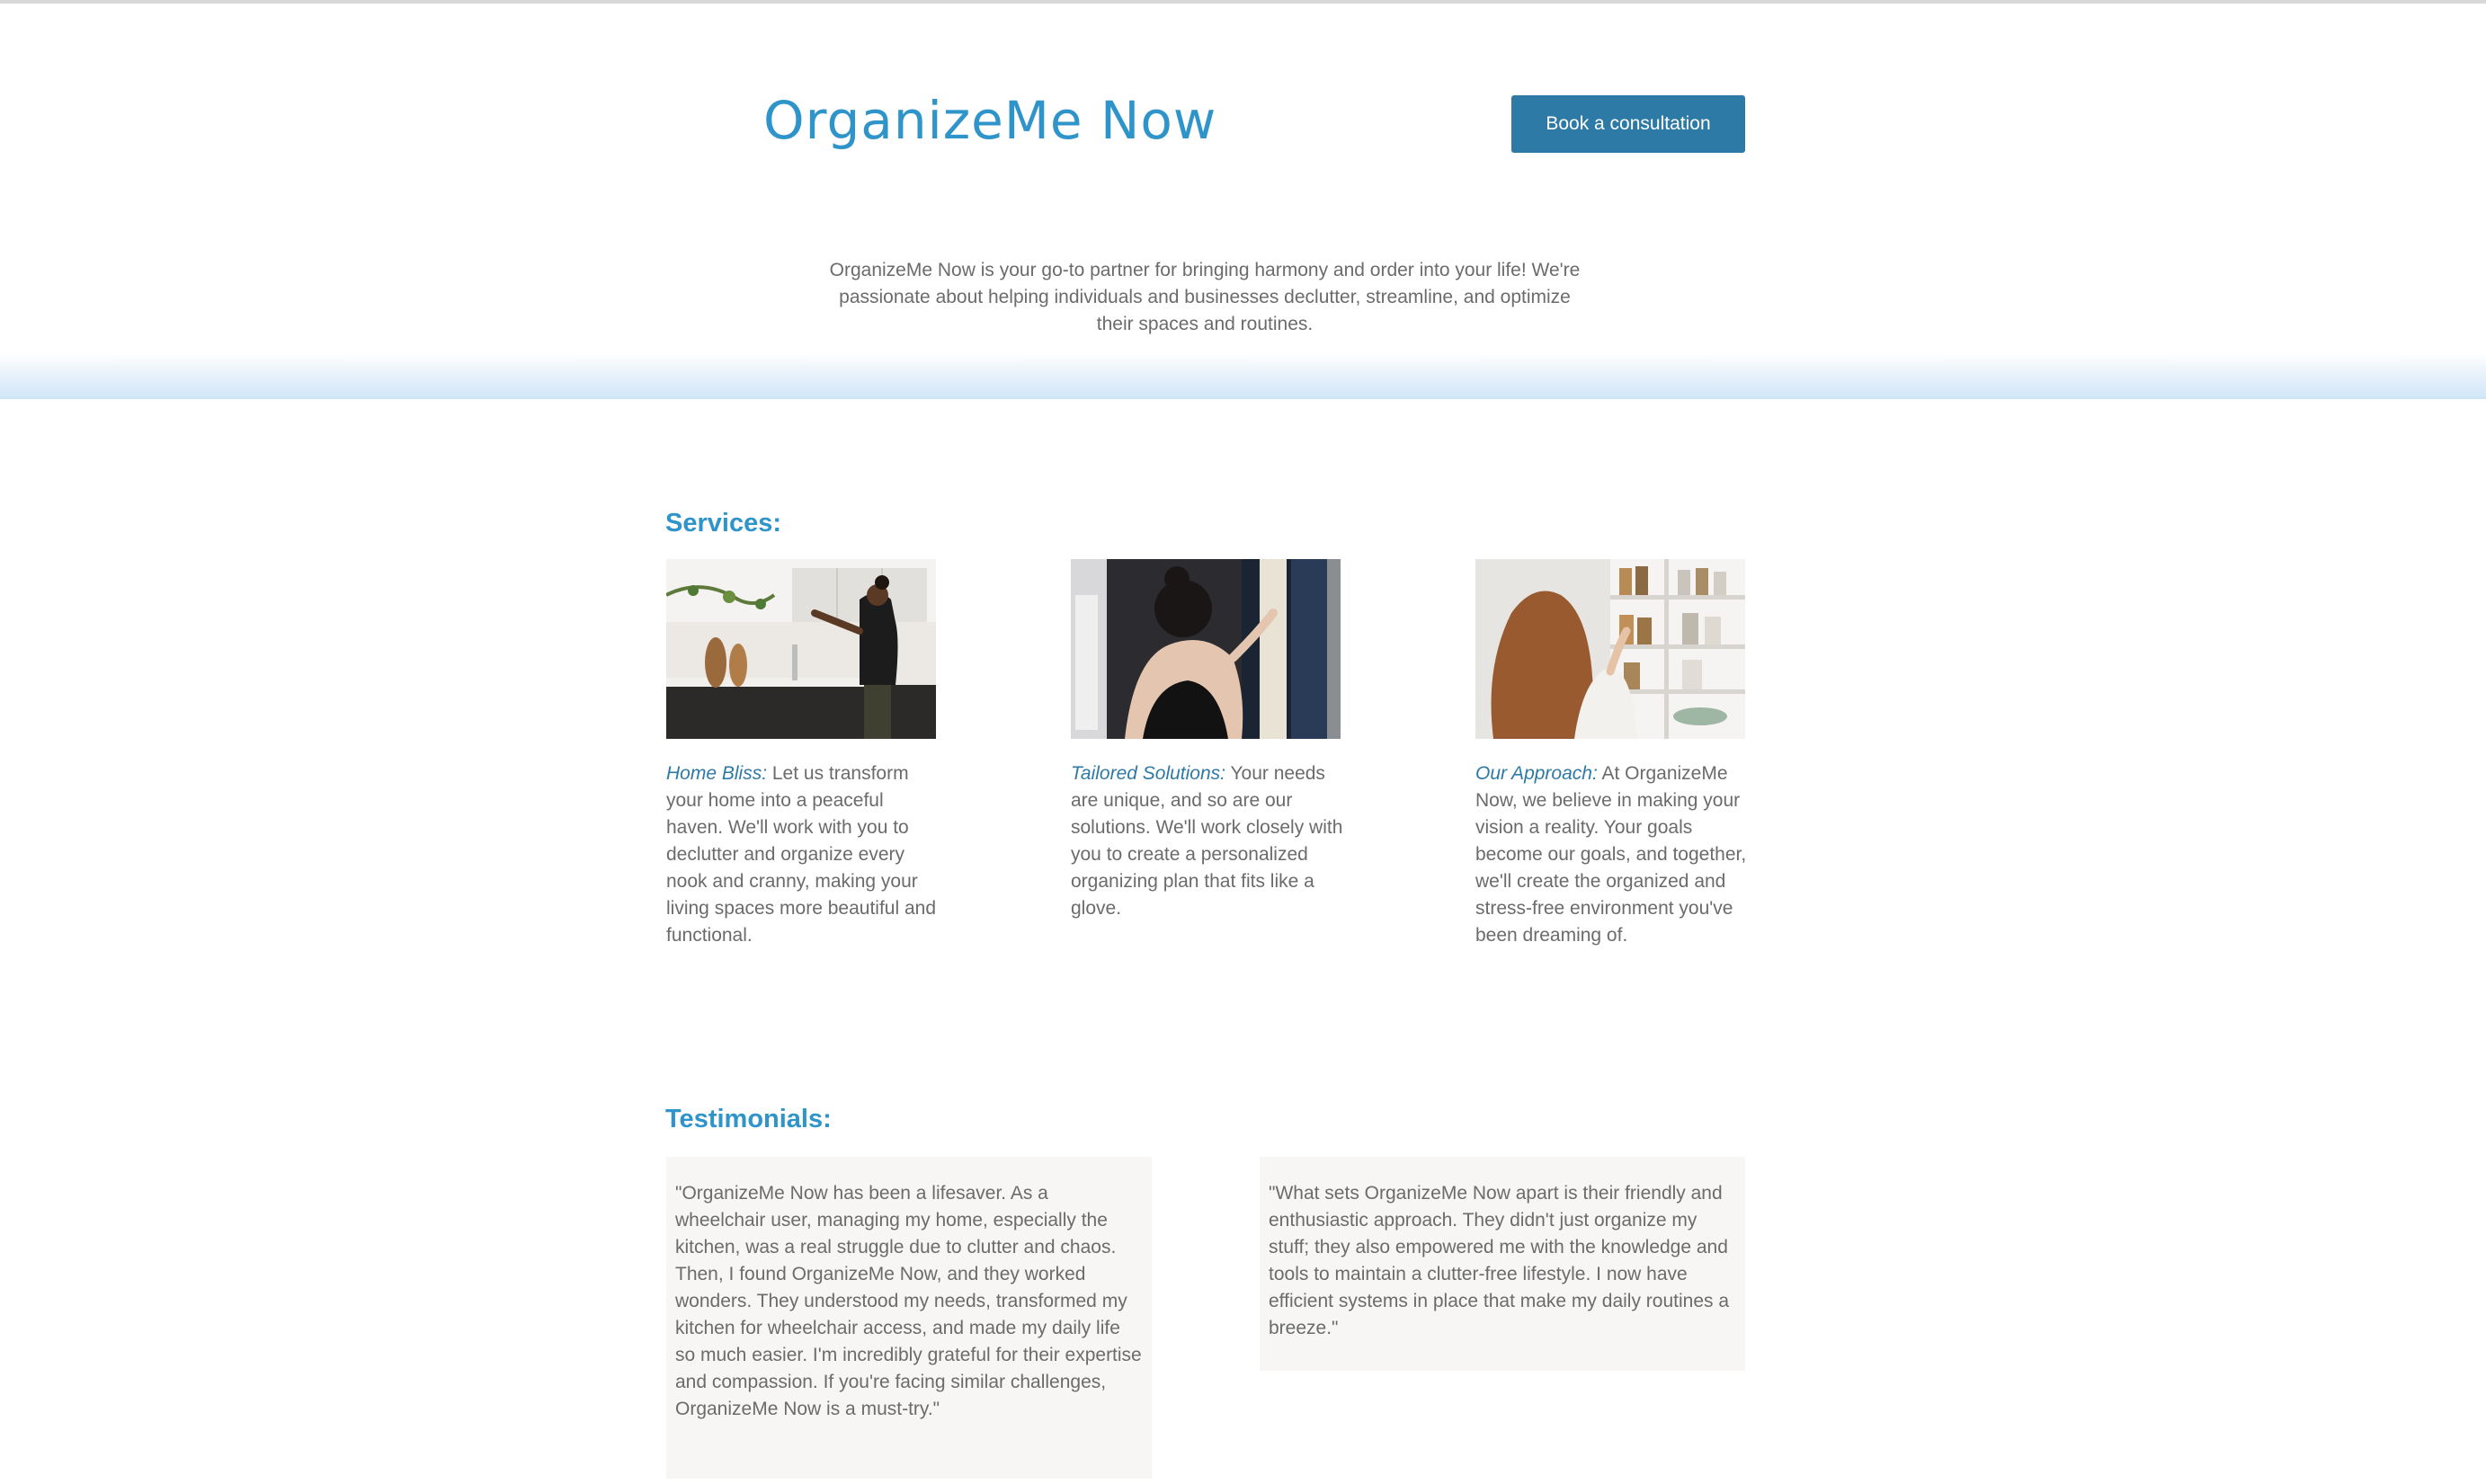 This screenshot has width=2486, height=1484. What do you see at coordinates (723, 523) in the screenshot?
I see `services-heading: Services:` at bounding box center [723, 523].